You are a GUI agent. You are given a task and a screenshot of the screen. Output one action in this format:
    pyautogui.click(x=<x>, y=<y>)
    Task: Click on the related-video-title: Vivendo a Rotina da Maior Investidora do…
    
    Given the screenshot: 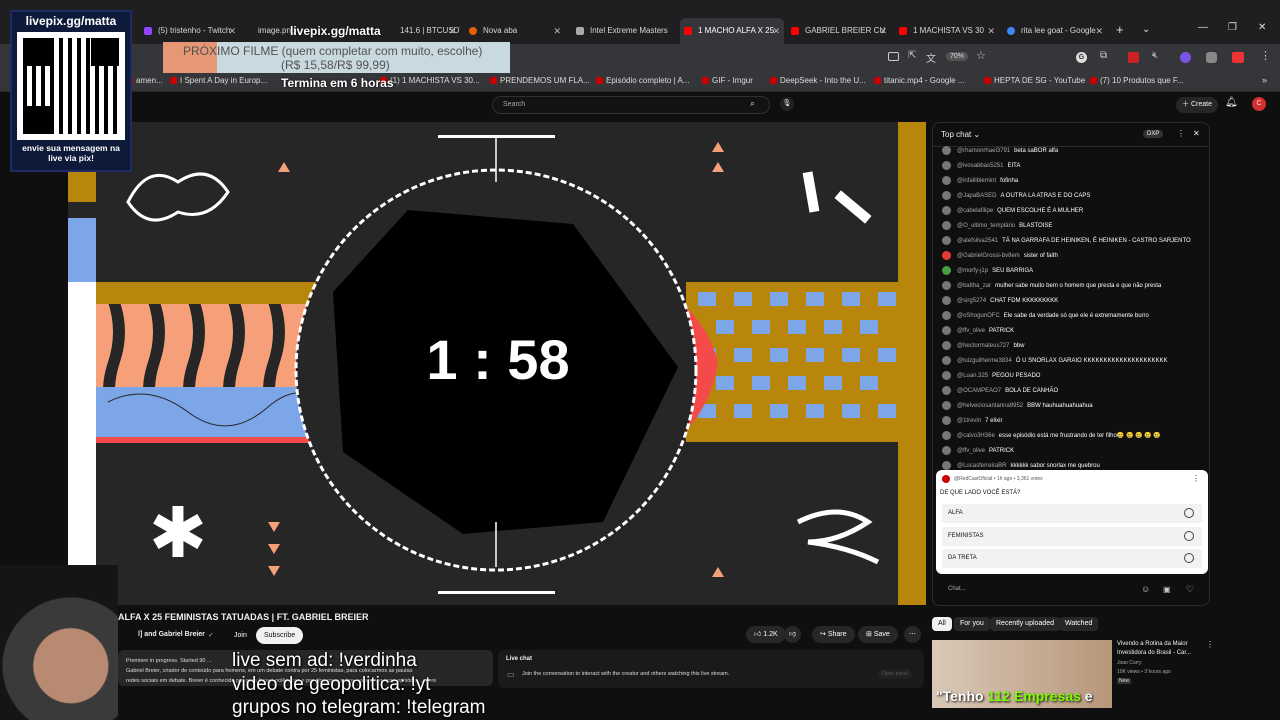 What is the action you would take?
    pyautogui.click(x=1161, y=649)
    